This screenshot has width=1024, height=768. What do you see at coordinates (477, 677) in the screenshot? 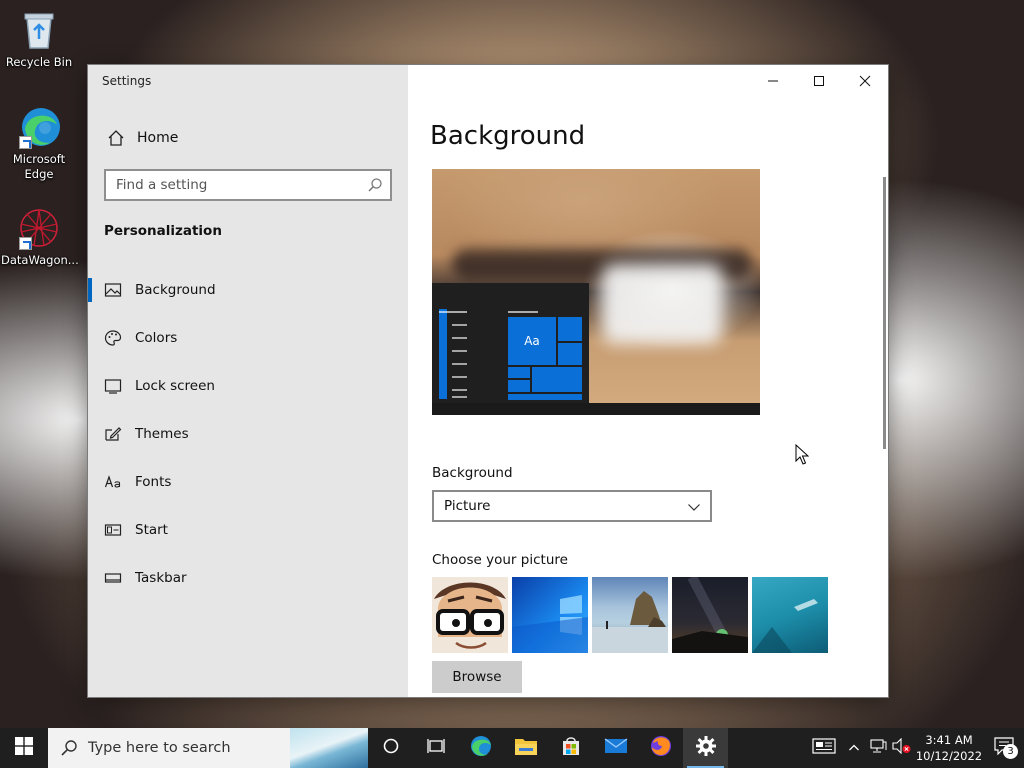
I see `browse-button: Browse` at bounding box center [477, 677].